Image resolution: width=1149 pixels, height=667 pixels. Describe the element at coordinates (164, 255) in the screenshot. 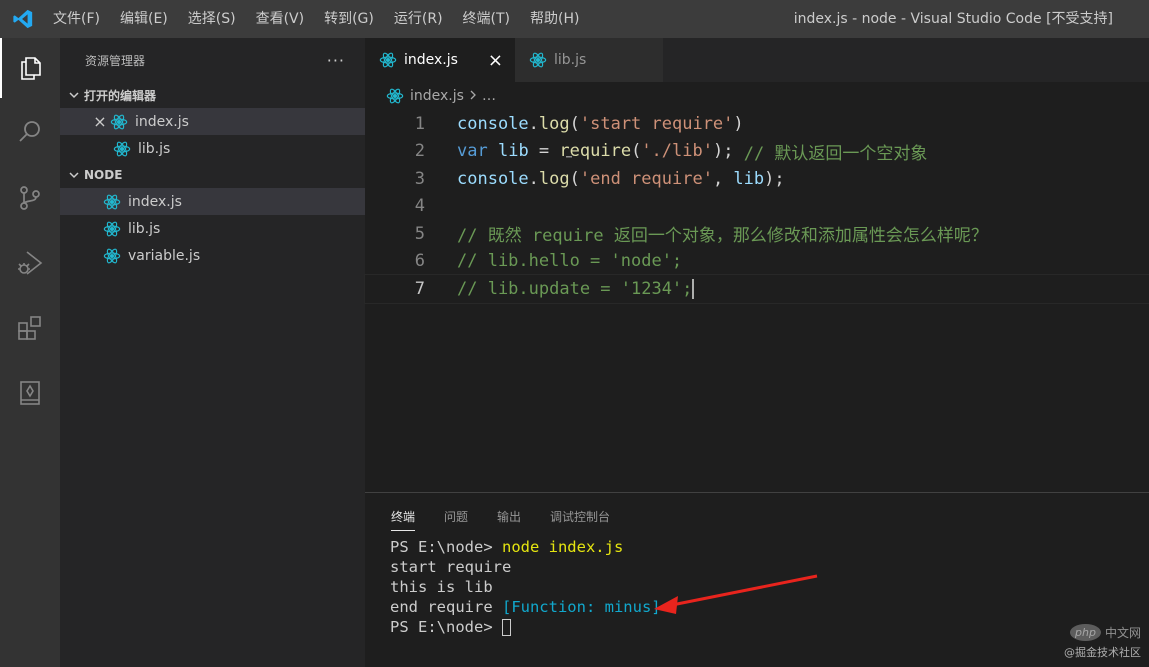

I see `file-name: variable.js` at that location.